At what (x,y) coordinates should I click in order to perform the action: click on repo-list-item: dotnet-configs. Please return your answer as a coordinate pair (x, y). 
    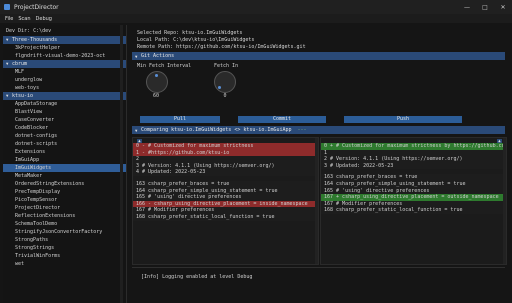
    Looking at the image, I should click on (64, 136).